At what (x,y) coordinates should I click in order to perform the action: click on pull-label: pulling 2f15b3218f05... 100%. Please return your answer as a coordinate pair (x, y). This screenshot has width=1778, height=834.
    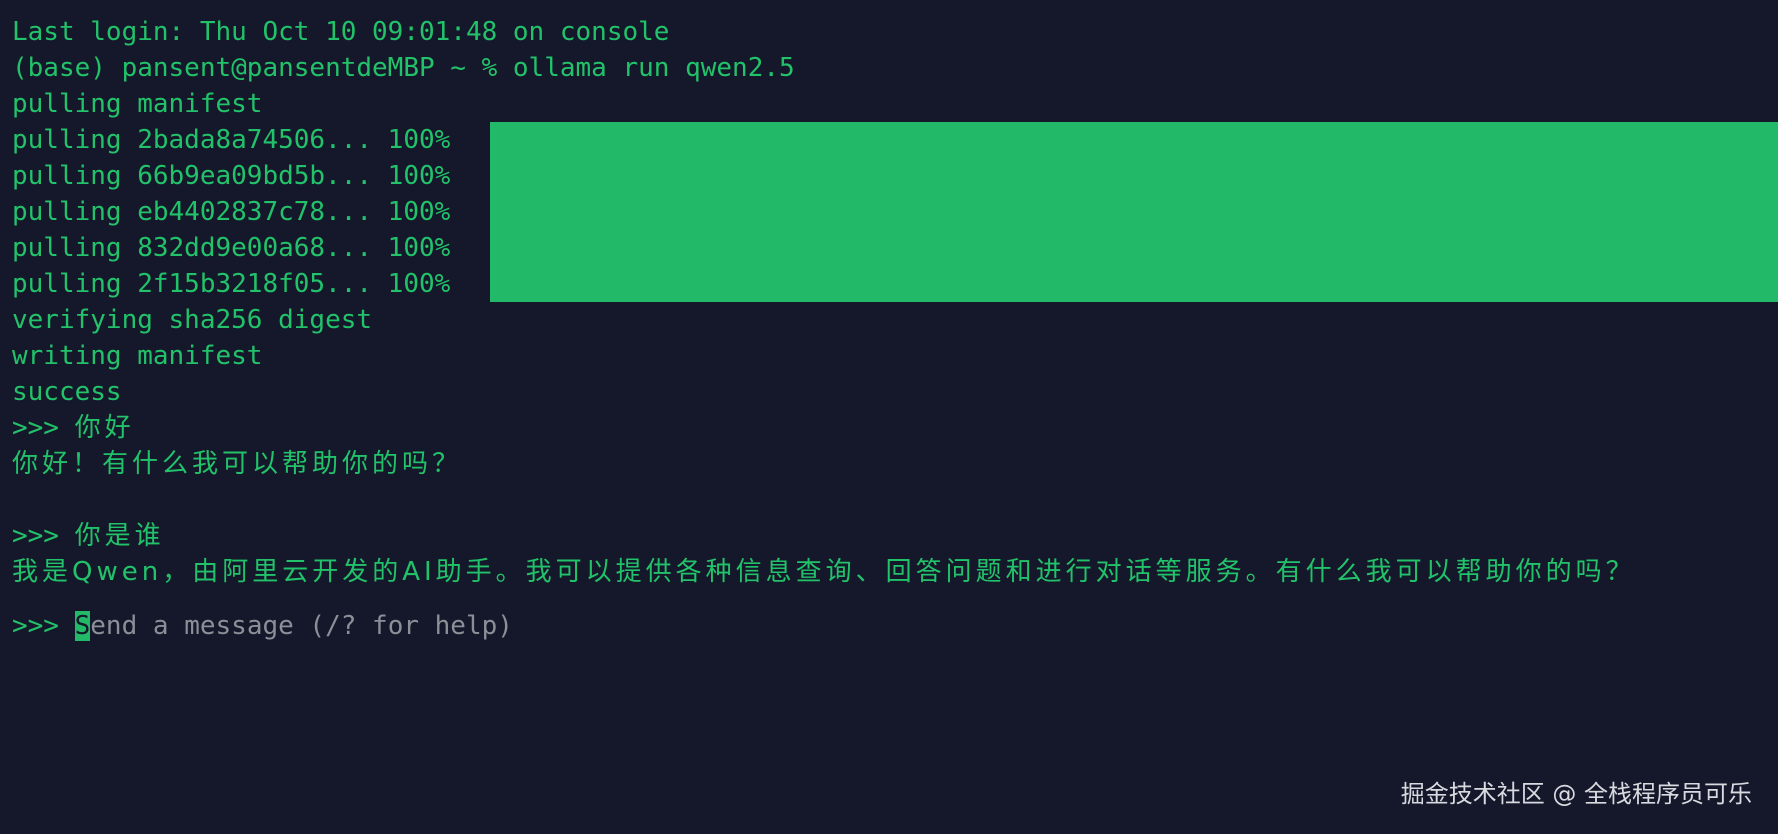
    Looking at the image, I should click on (231, 284).